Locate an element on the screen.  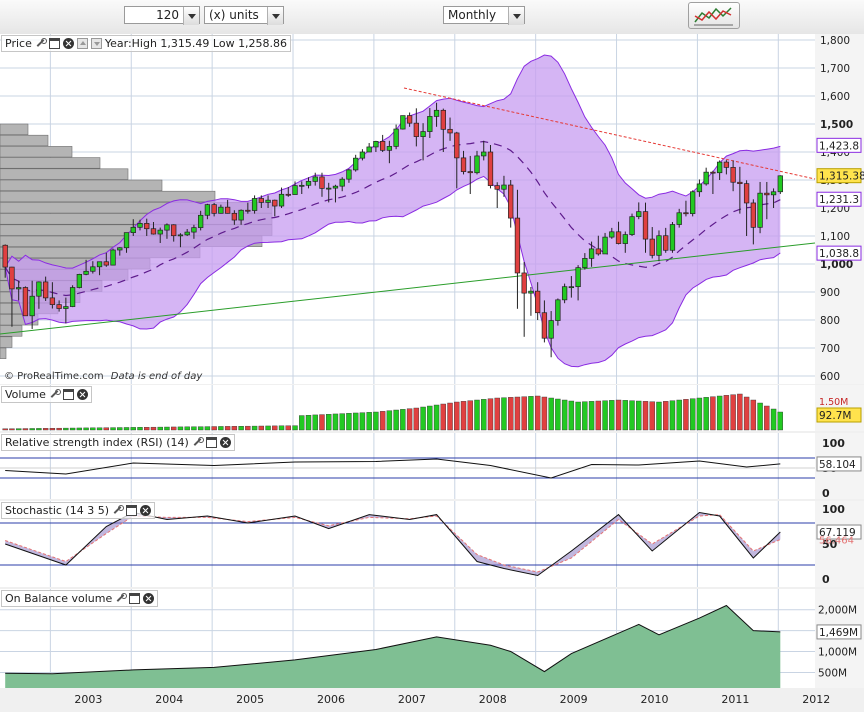
obv-y-tick: 500M is located at coordinates (832, 673).